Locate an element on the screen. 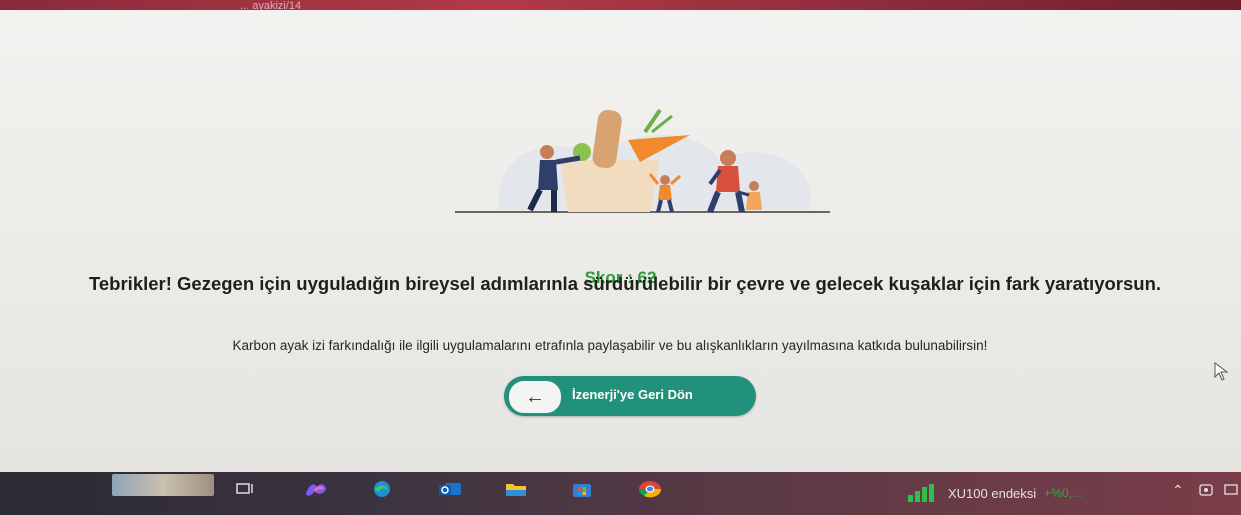 This screenshot has height=515, width=1241. grocery-family-illustration is located at coordinates (642, 161).